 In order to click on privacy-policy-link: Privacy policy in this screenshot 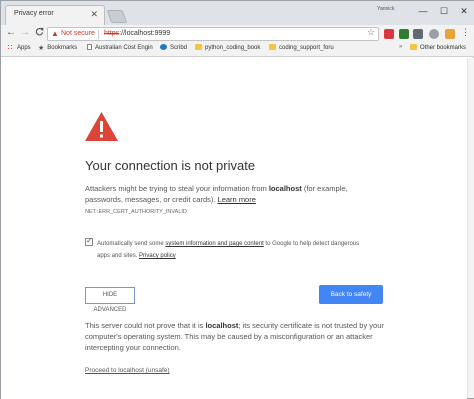, I will do `click(157, 256)`.